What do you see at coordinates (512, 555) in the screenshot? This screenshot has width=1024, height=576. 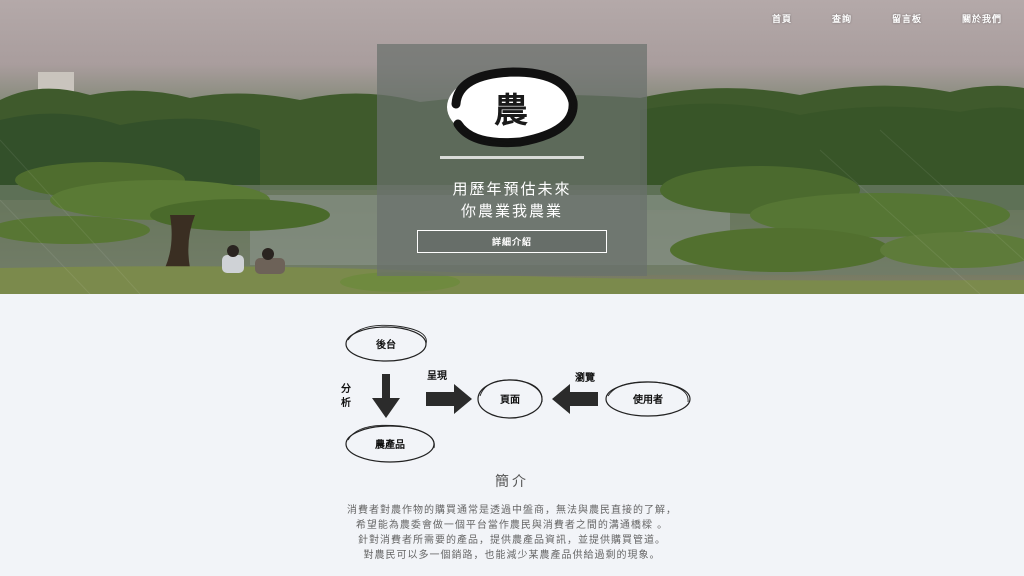 I see `intro-line: 對農民可以多一個銷路，也能減少某農產品供給過剩的現象。` at bounding box center [512, 555].